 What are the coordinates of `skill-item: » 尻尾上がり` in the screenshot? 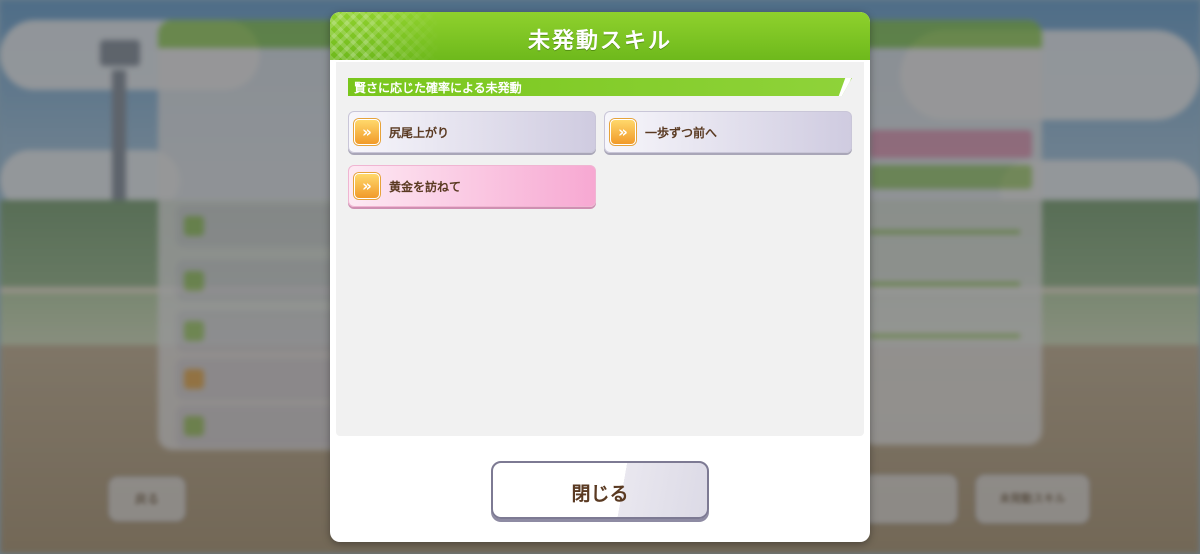 It's located at (472, 132).